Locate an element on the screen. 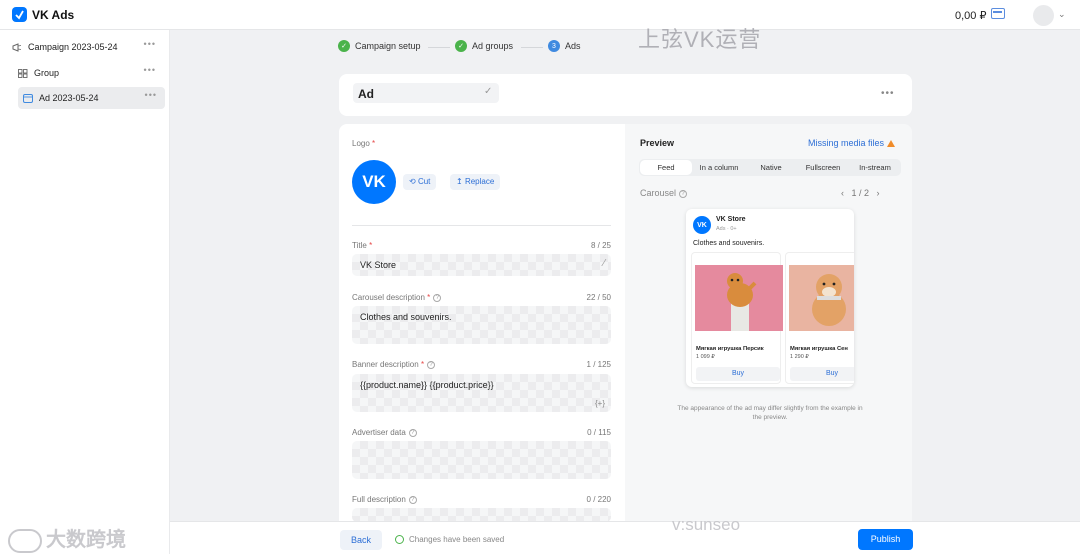  title-counter: 8 / 25 is located at coordinates (600, 245).